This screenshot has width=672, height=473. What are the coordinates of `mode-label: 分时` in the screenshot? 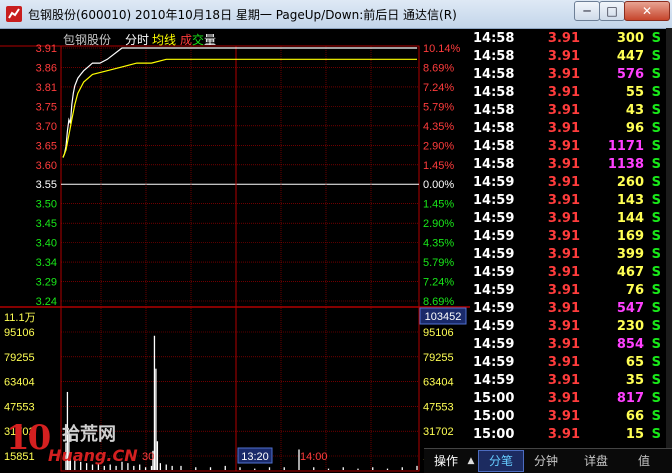 It's located at (137, 40).